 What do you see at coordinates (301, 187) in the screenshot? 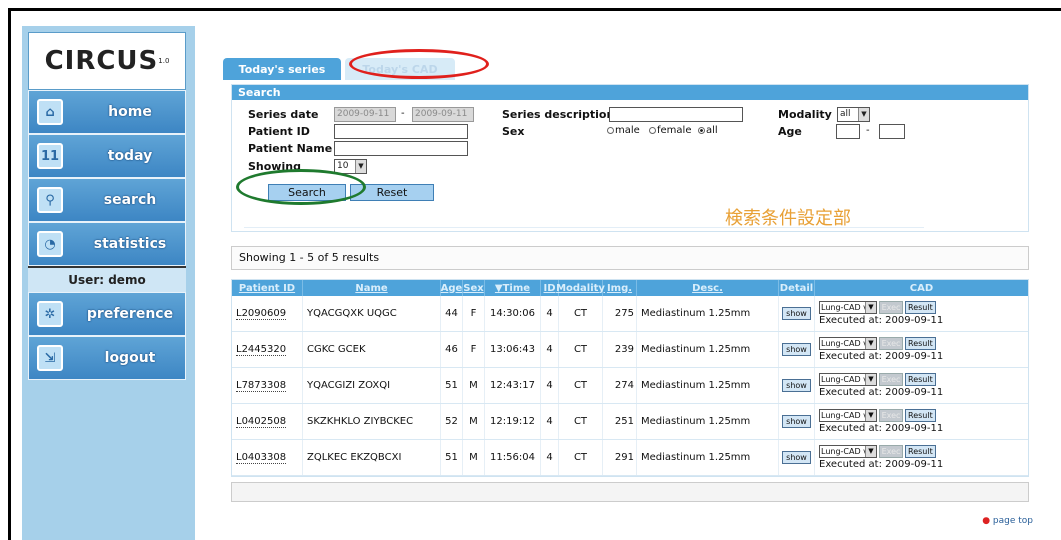
I see `showing-annotation-oval` at bounding box center [301, 187].